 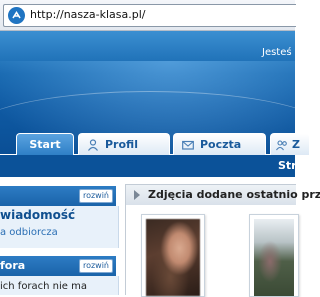 What do you see at coordinates (137, 195) in the screenshot?
I see `arrow-right-icon` at bounding box center [137, 195].